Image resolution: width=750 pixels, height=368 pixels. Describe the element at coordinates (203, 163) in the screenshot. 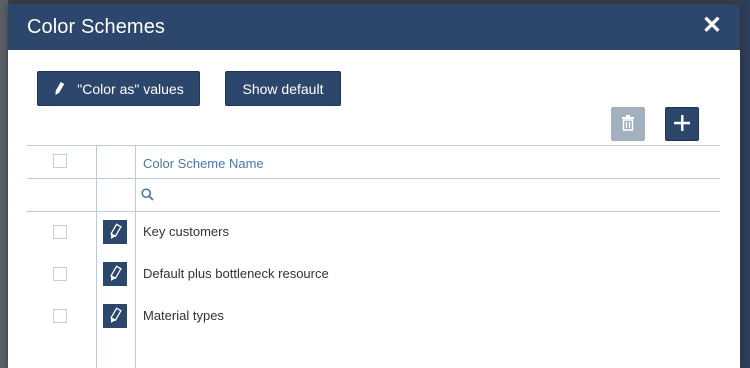

I see `column-header-name: Color Scheme Name` at that location.